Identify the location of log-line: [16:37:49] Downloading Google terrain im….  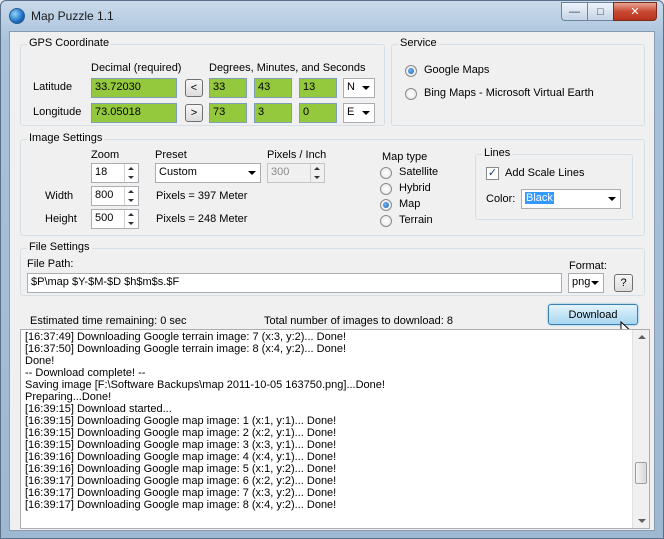
(186, 337).